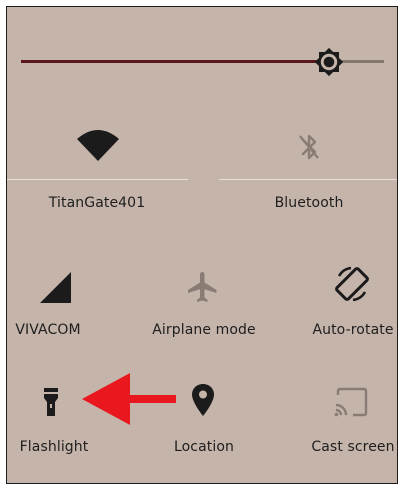 The width and height of the screenshot is (405, 490). I want to click on tile-label-cellular: VIVACOM, so click(48, 330).